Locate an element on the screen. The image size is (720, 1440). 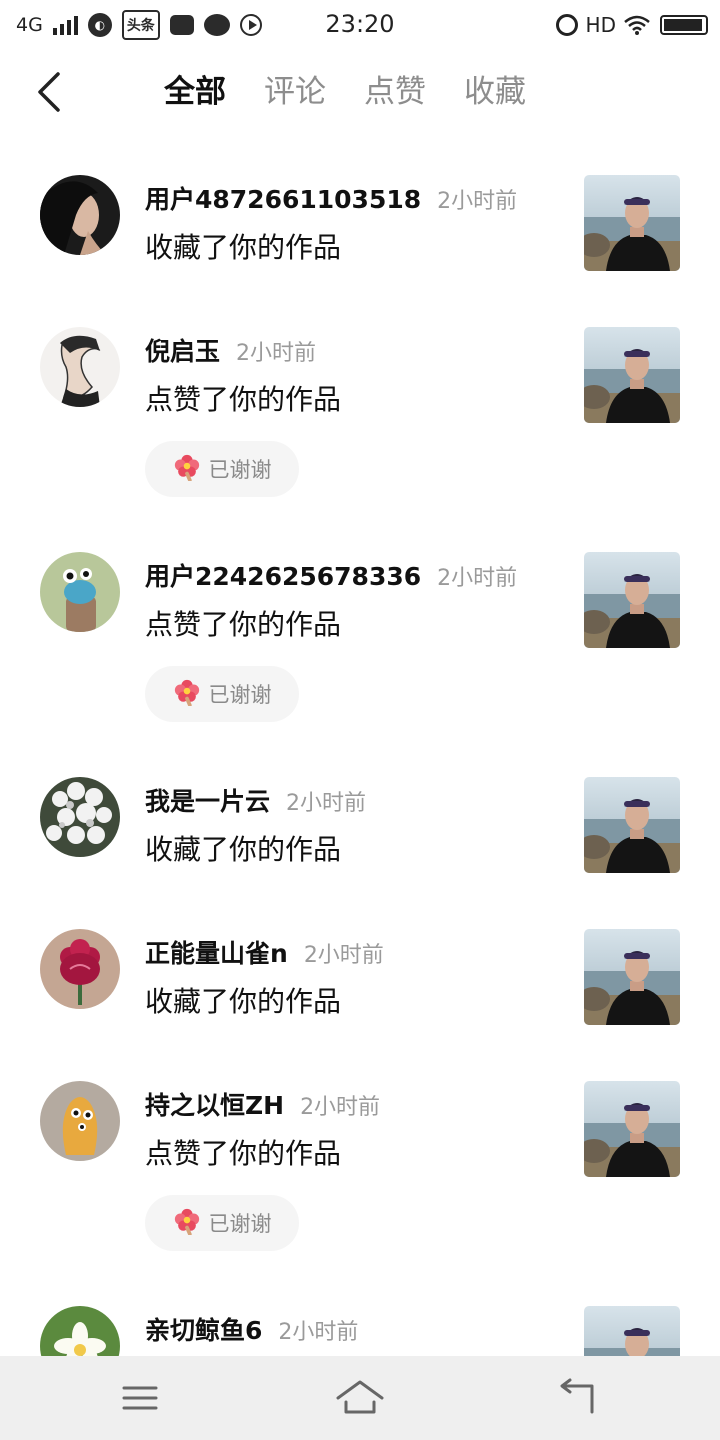
wifi-icon is located at coordinates (637, 25).